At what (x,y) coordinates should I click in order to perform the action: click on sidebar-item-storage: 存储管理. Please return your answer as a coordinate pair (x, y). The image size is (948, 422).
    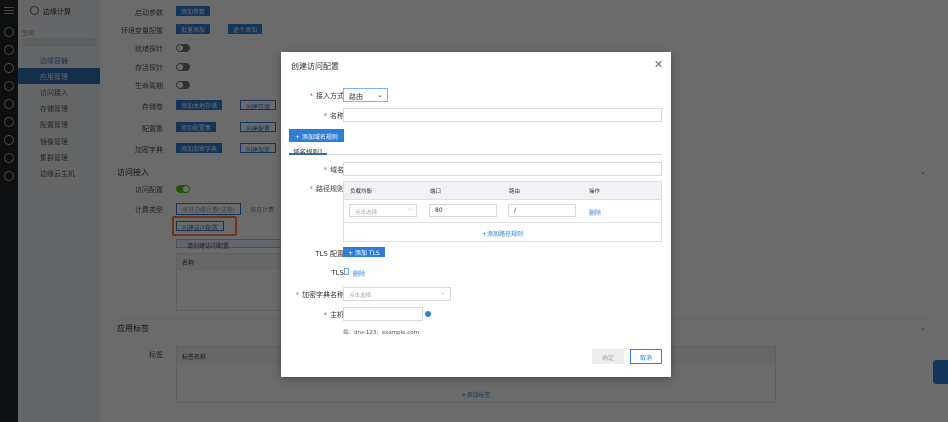
    Looking at the image, I should click on (54, 109).